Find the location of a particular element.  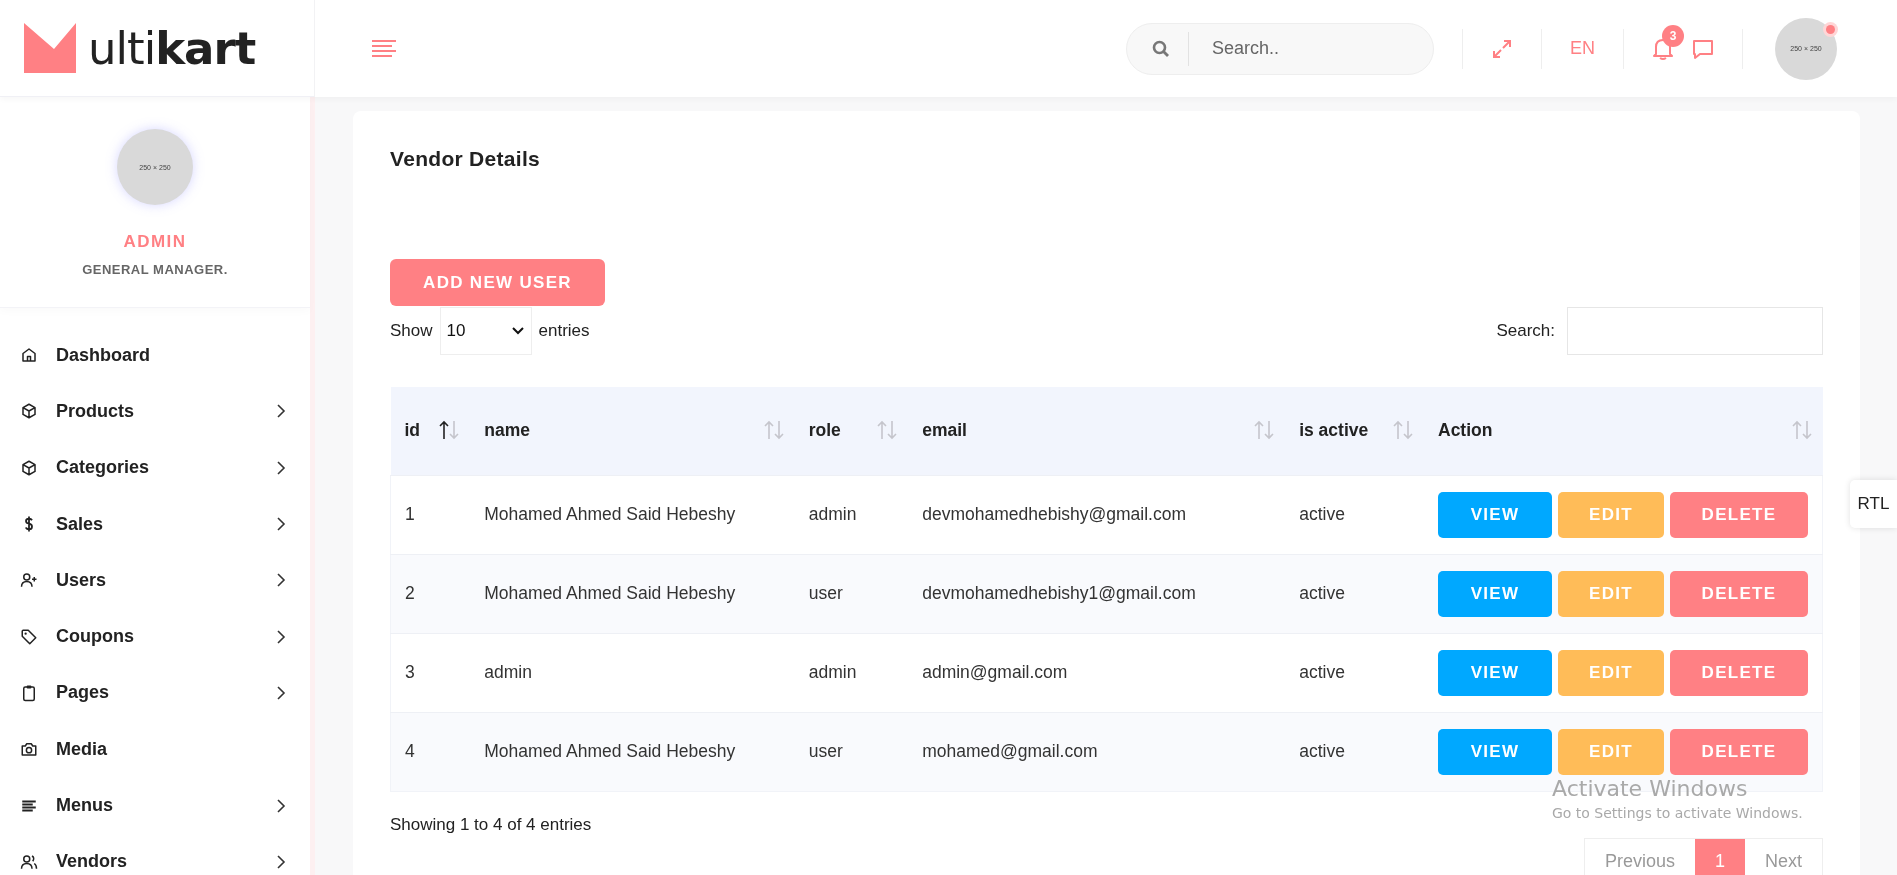

chat-icon is located at coordinates (1703, 48).